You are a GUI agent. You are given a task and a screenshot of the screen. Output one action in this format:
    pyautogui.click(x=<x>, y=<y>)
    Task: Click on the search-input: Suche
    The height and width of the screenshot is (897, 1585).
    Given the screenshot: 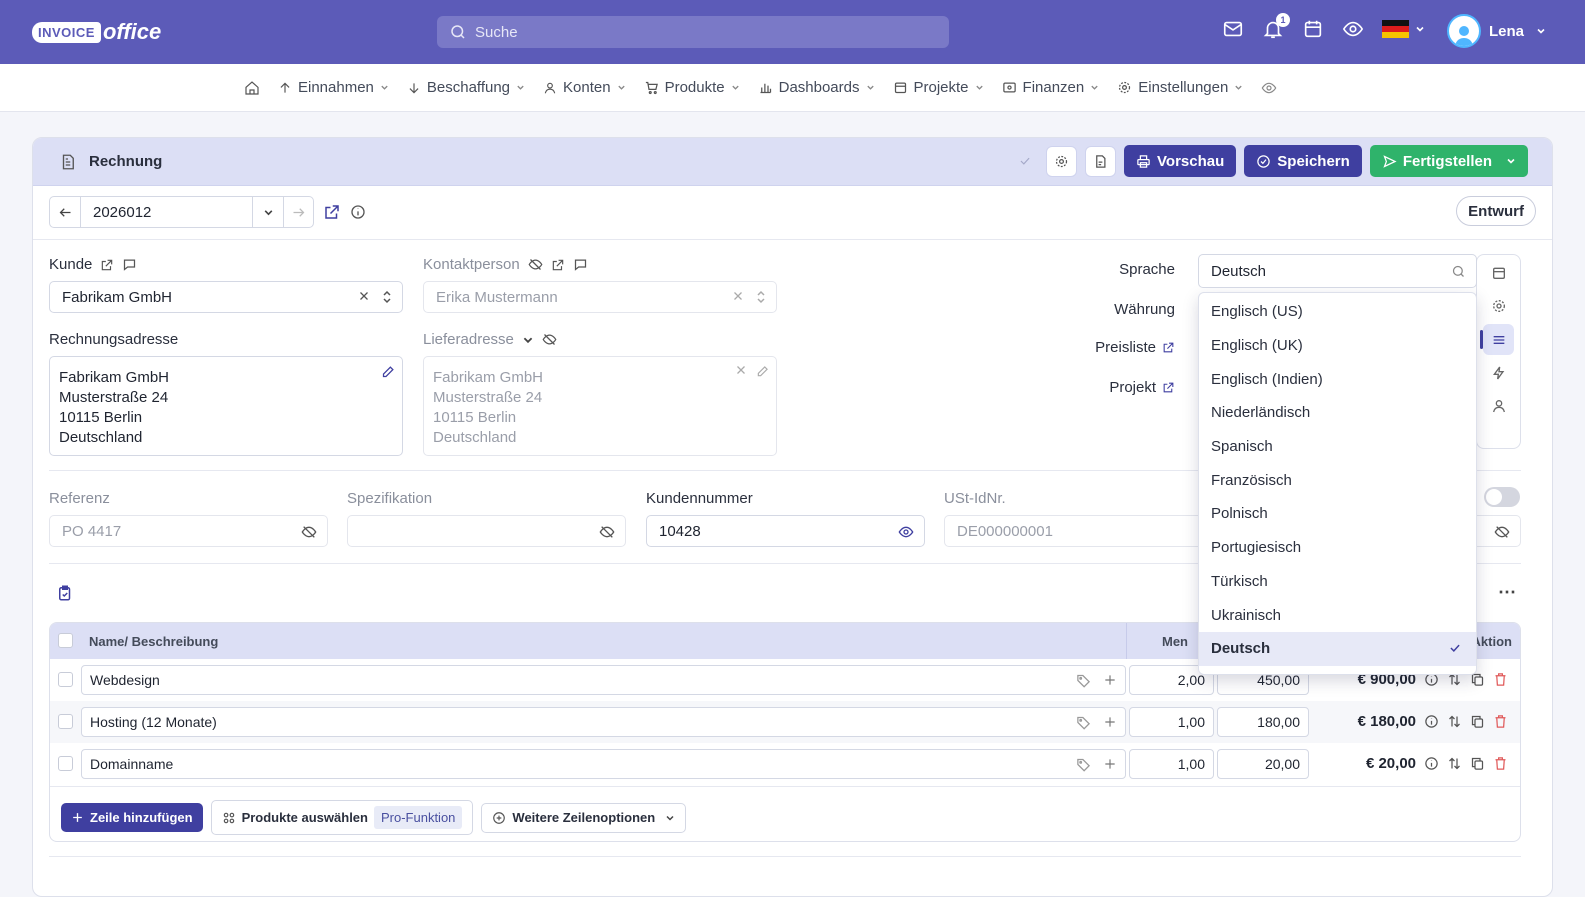 What is the action you would take?
    pyautogui.click(x=693, y=32)
    